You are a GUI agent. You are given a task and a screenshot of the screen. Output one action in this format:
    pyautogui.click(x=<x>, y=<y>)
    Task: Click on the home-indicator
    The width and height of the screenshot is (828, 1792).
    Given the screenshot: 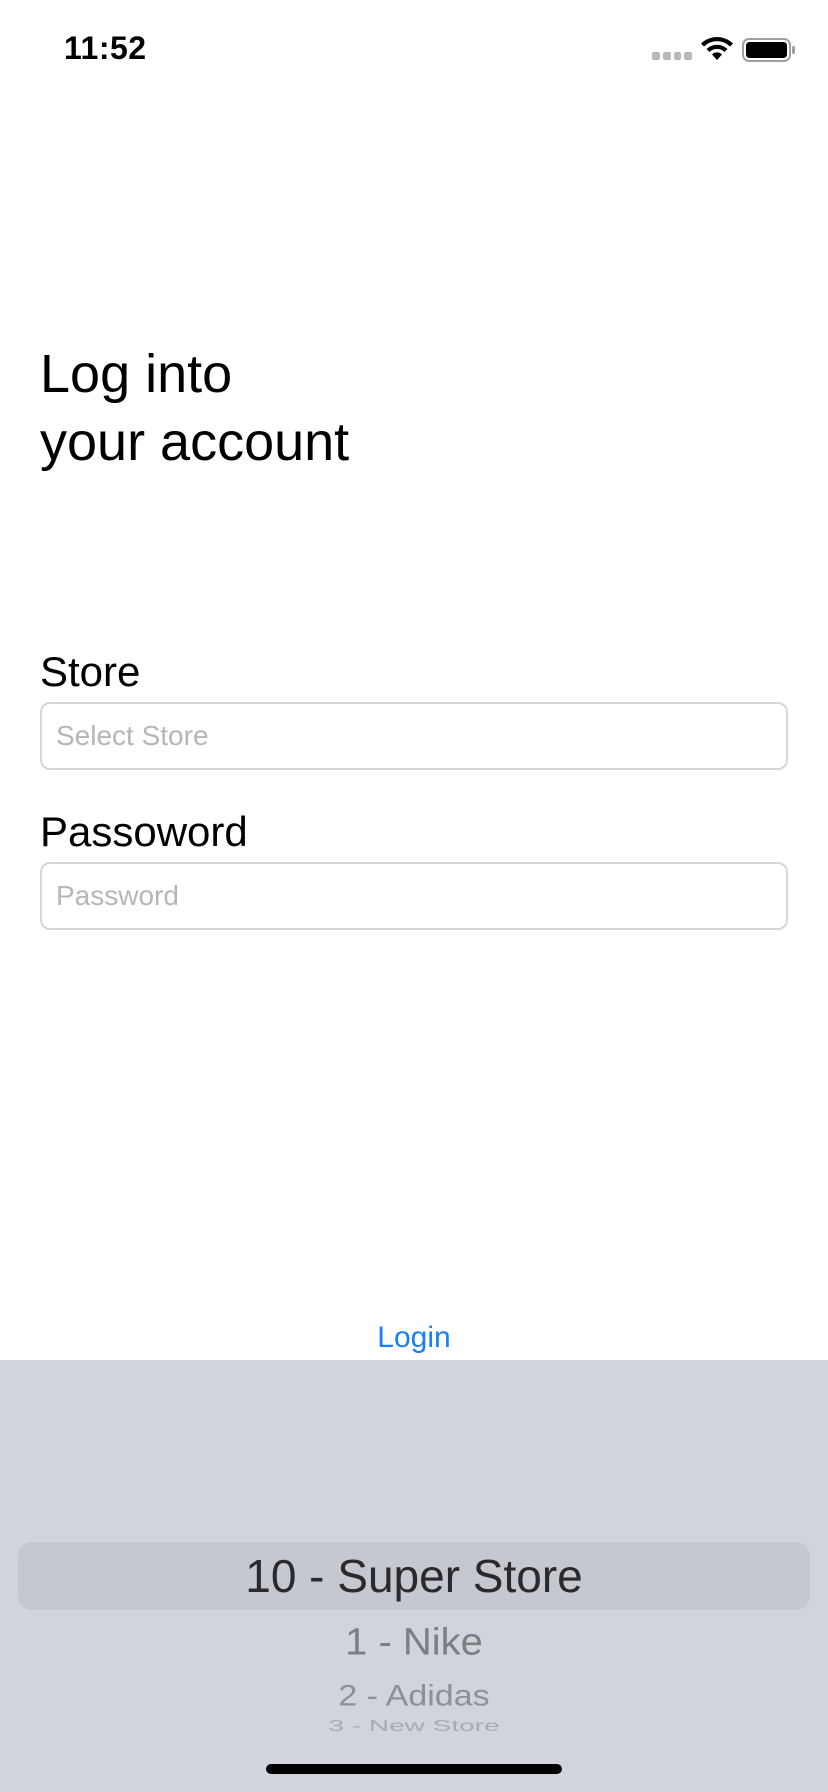 What is the action you would take?
    pyautogui.click(x=414, y=1769)
    